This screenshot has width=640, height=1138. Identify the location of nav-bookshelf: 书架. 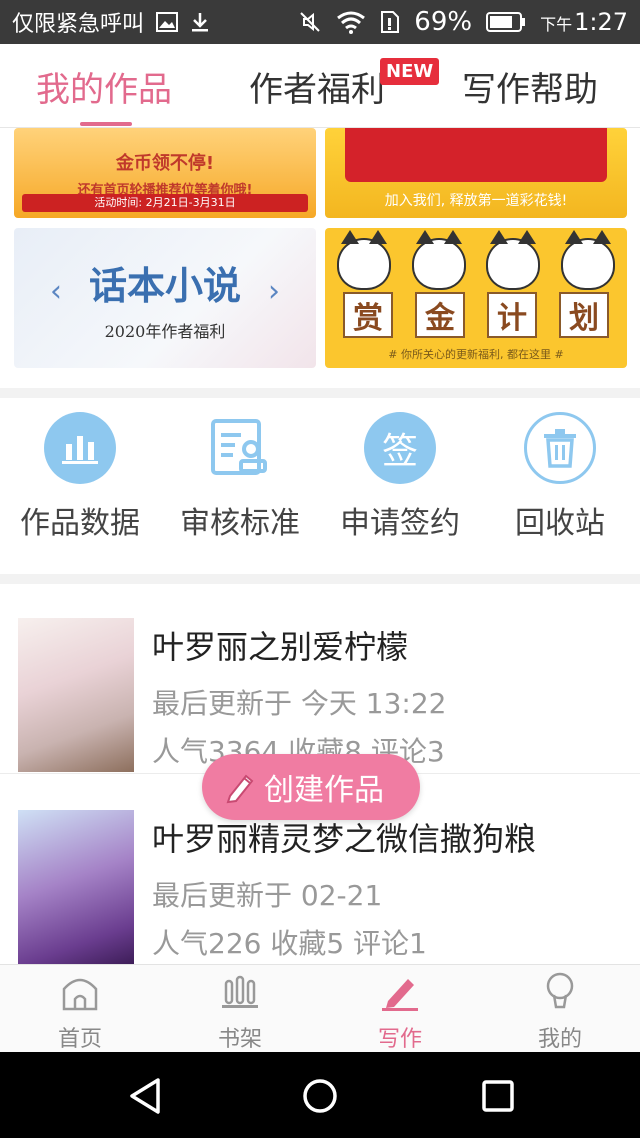
(240, 1012).